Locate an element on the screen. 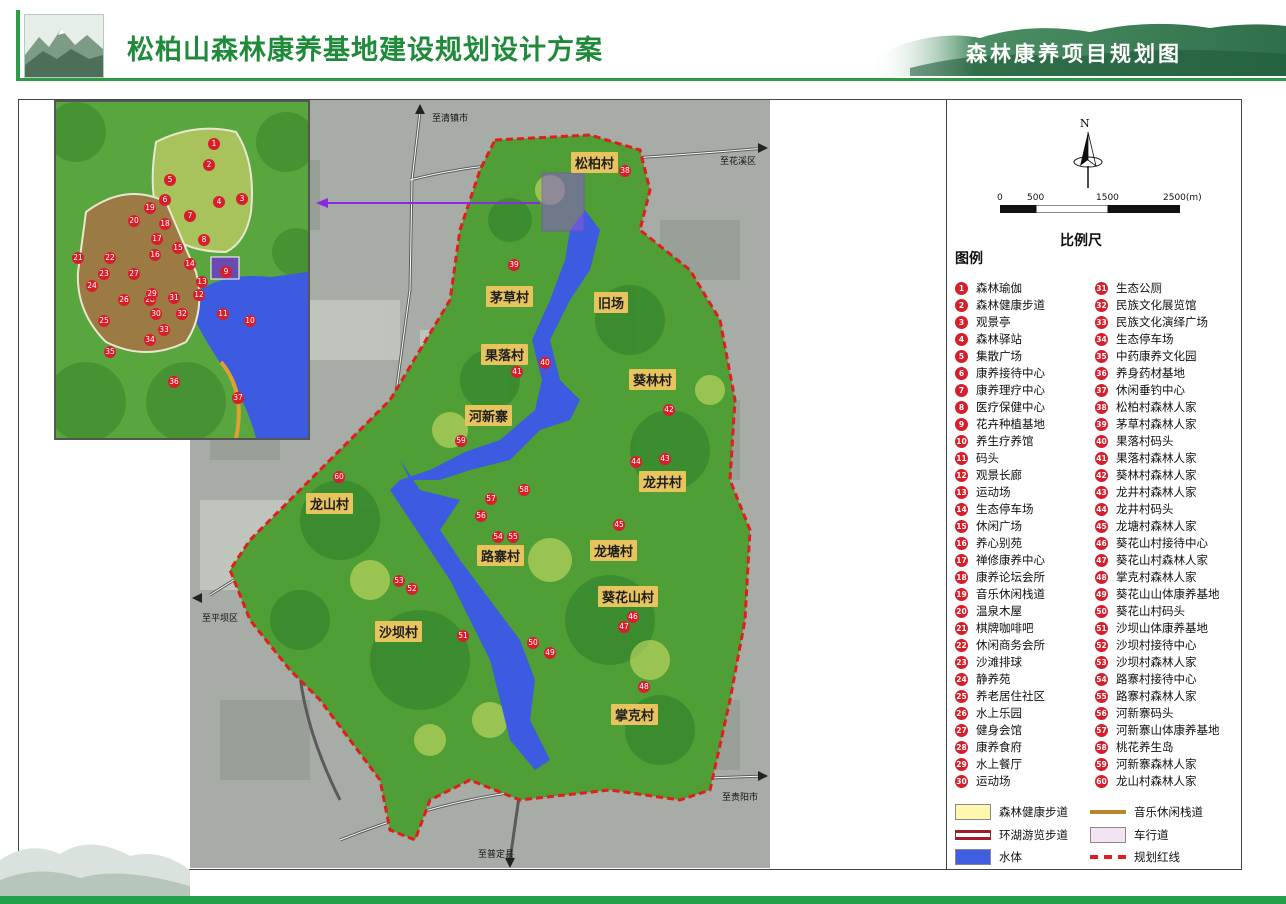 The image size is (1286, 904). map-pin: 60 is located at coordinates (339, 477).